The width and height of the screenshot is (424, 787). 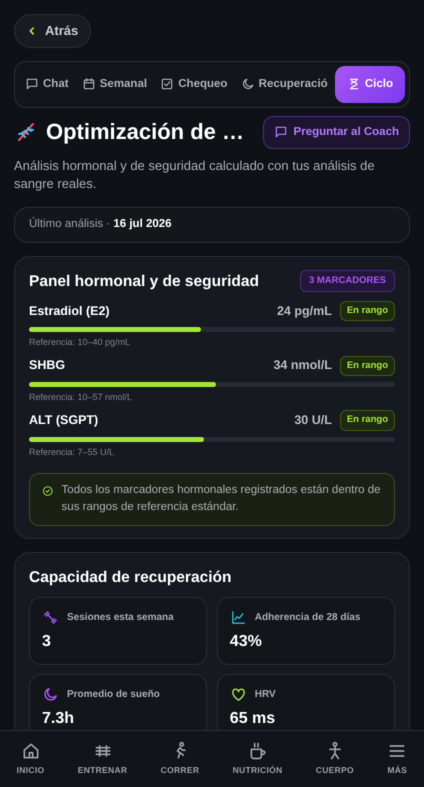 What do you see at coordinates (284, 84) in the screenshot?
I see `tab: Recuperació` at bounding box center [284, 84].